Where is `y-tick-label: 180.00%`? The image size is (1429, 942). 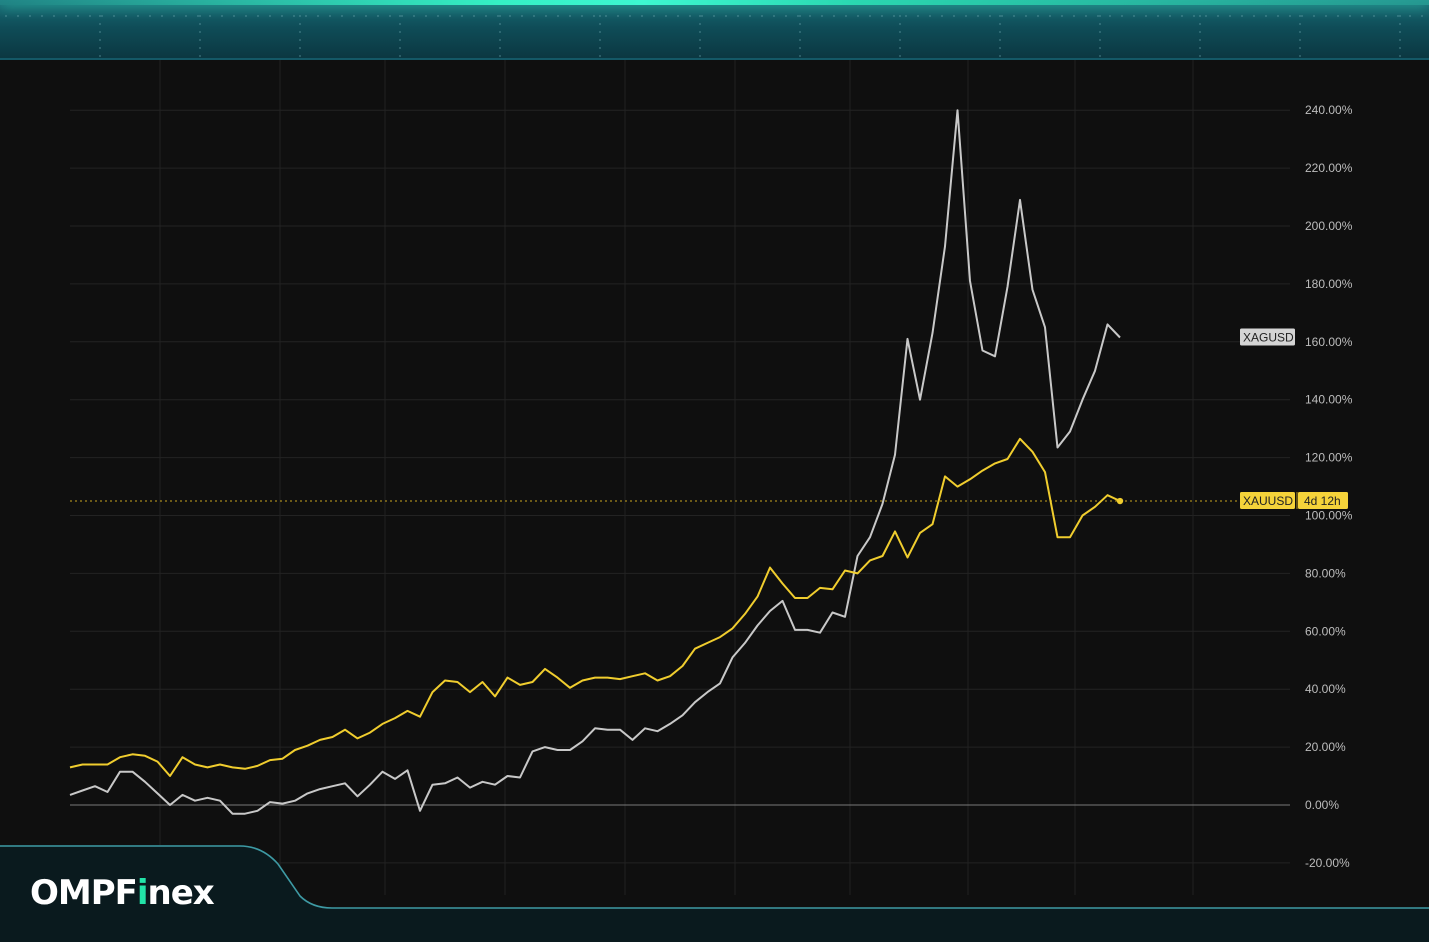
y-tick-label: 180.00% is located at coordinates (1329, 284).